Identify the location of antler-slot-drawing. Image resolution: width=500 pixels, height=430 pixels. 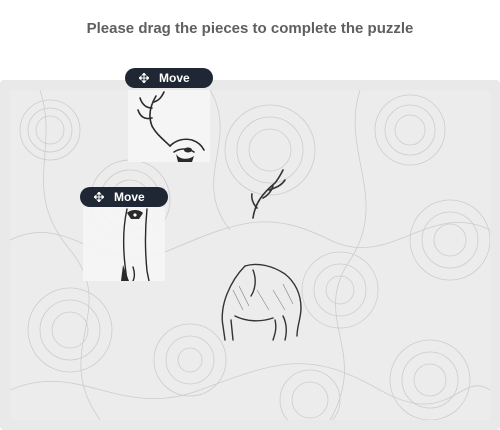
(268, 194).